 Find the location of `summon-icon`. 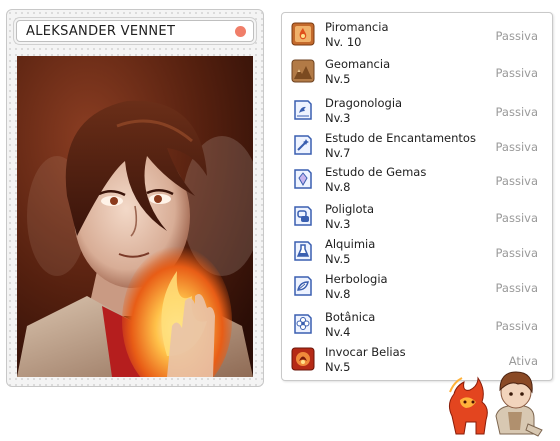

summon-icon is located at coordinates (303, 359).